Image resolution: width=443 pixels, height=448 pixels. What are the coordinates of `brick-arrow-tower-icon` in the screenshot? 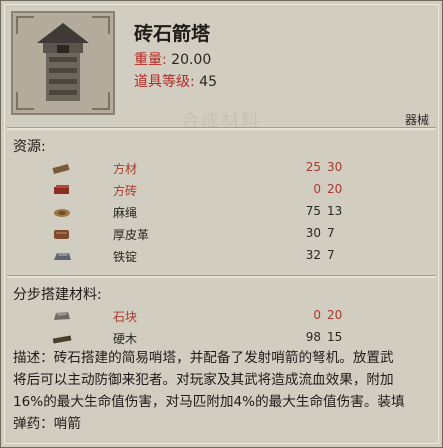 It's located at (63, 62).